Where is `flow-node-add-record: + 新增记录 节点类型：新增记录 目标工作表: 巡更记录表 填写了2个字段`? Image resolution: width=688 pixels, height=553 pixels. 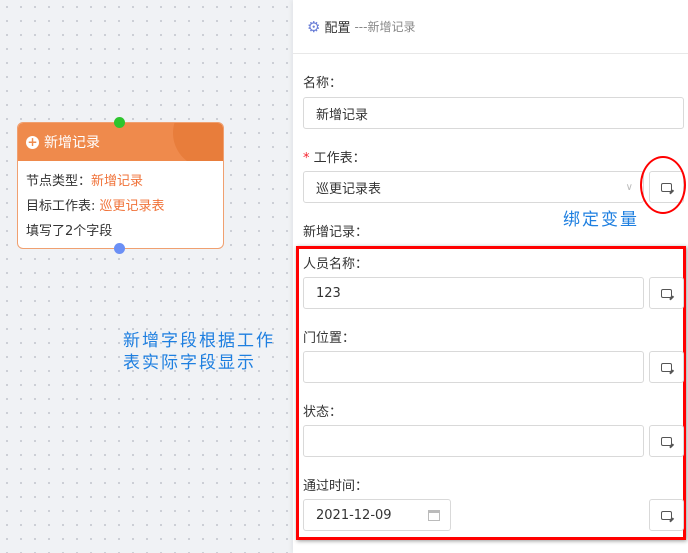
flow-node-add-record: + 新增记录 节点类型：新增记录 目标工作表: 巡更记录表 填写了2个字段 is located at coordinates (120, 185).